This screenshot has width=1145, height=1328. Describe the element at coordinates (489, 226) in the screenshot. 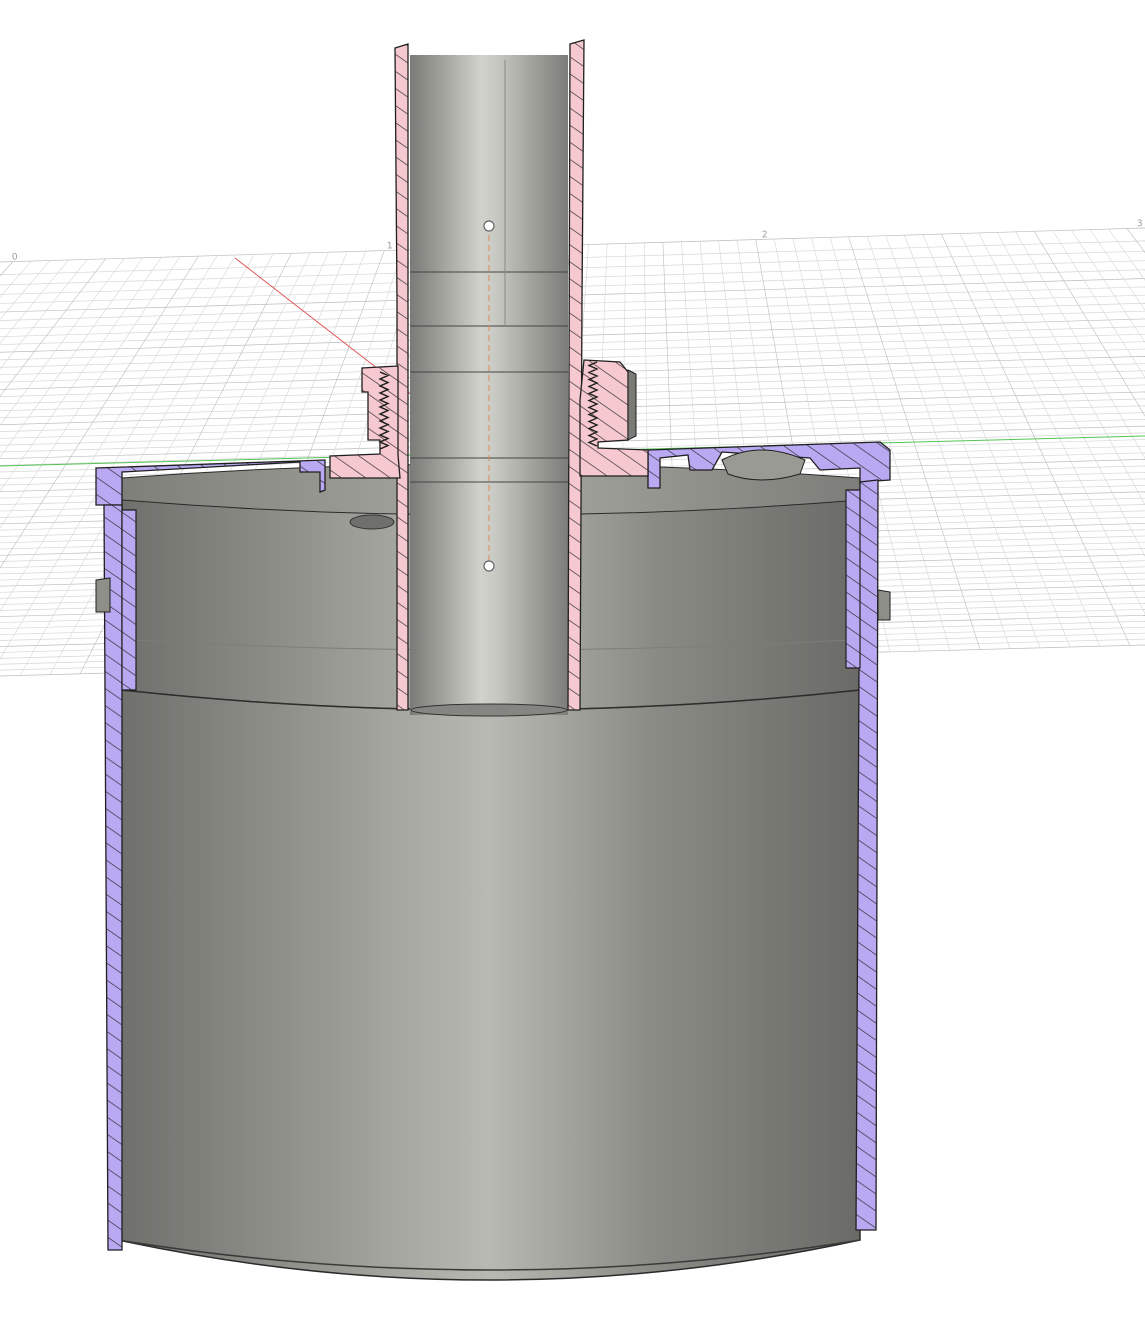

I see `axis-point-top-icon` at that location.